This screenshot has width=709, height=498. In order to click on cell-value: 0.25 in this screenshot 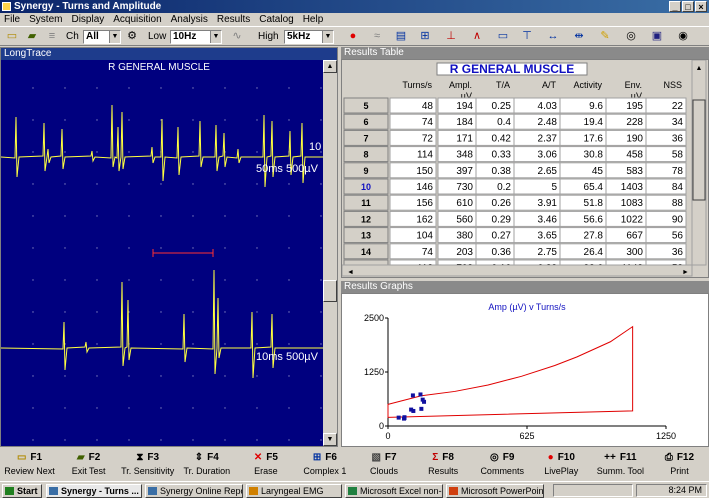, I will do `click(502, 106)`.